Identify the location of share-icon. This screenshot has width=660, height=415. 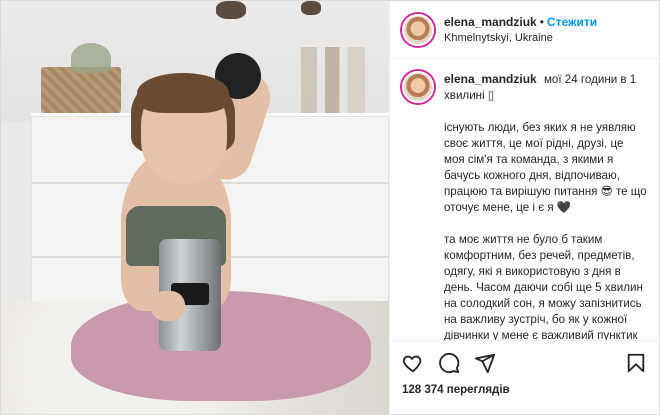
(485, 363).